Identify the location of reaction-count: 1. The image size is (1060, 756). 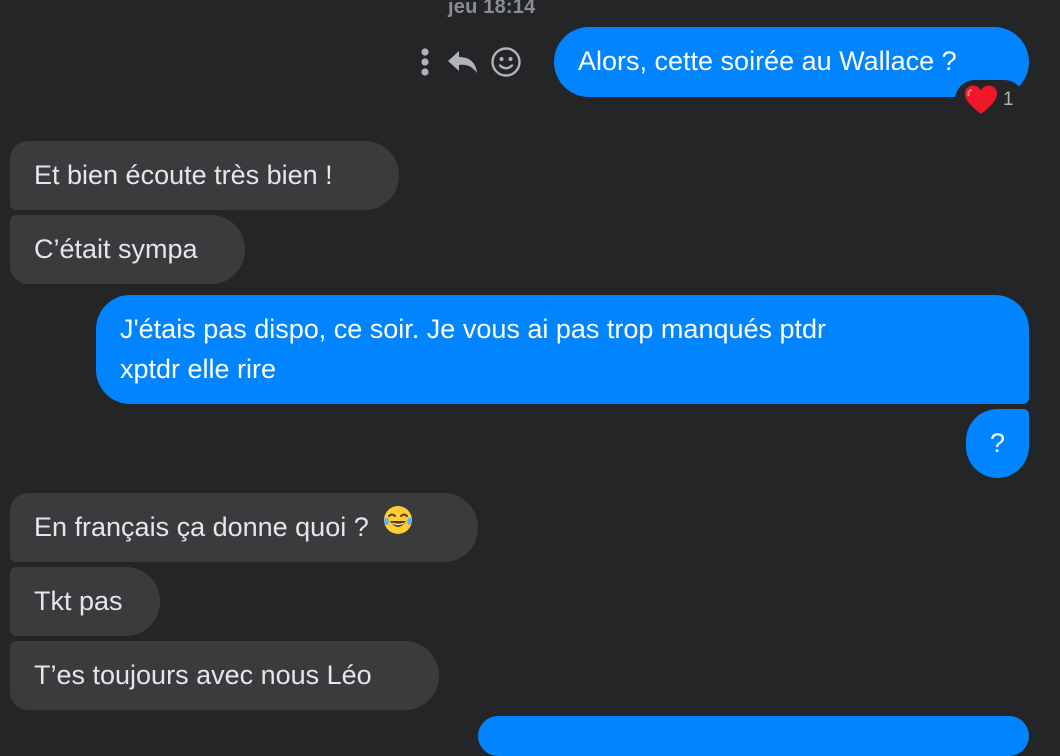
(1008, 99).